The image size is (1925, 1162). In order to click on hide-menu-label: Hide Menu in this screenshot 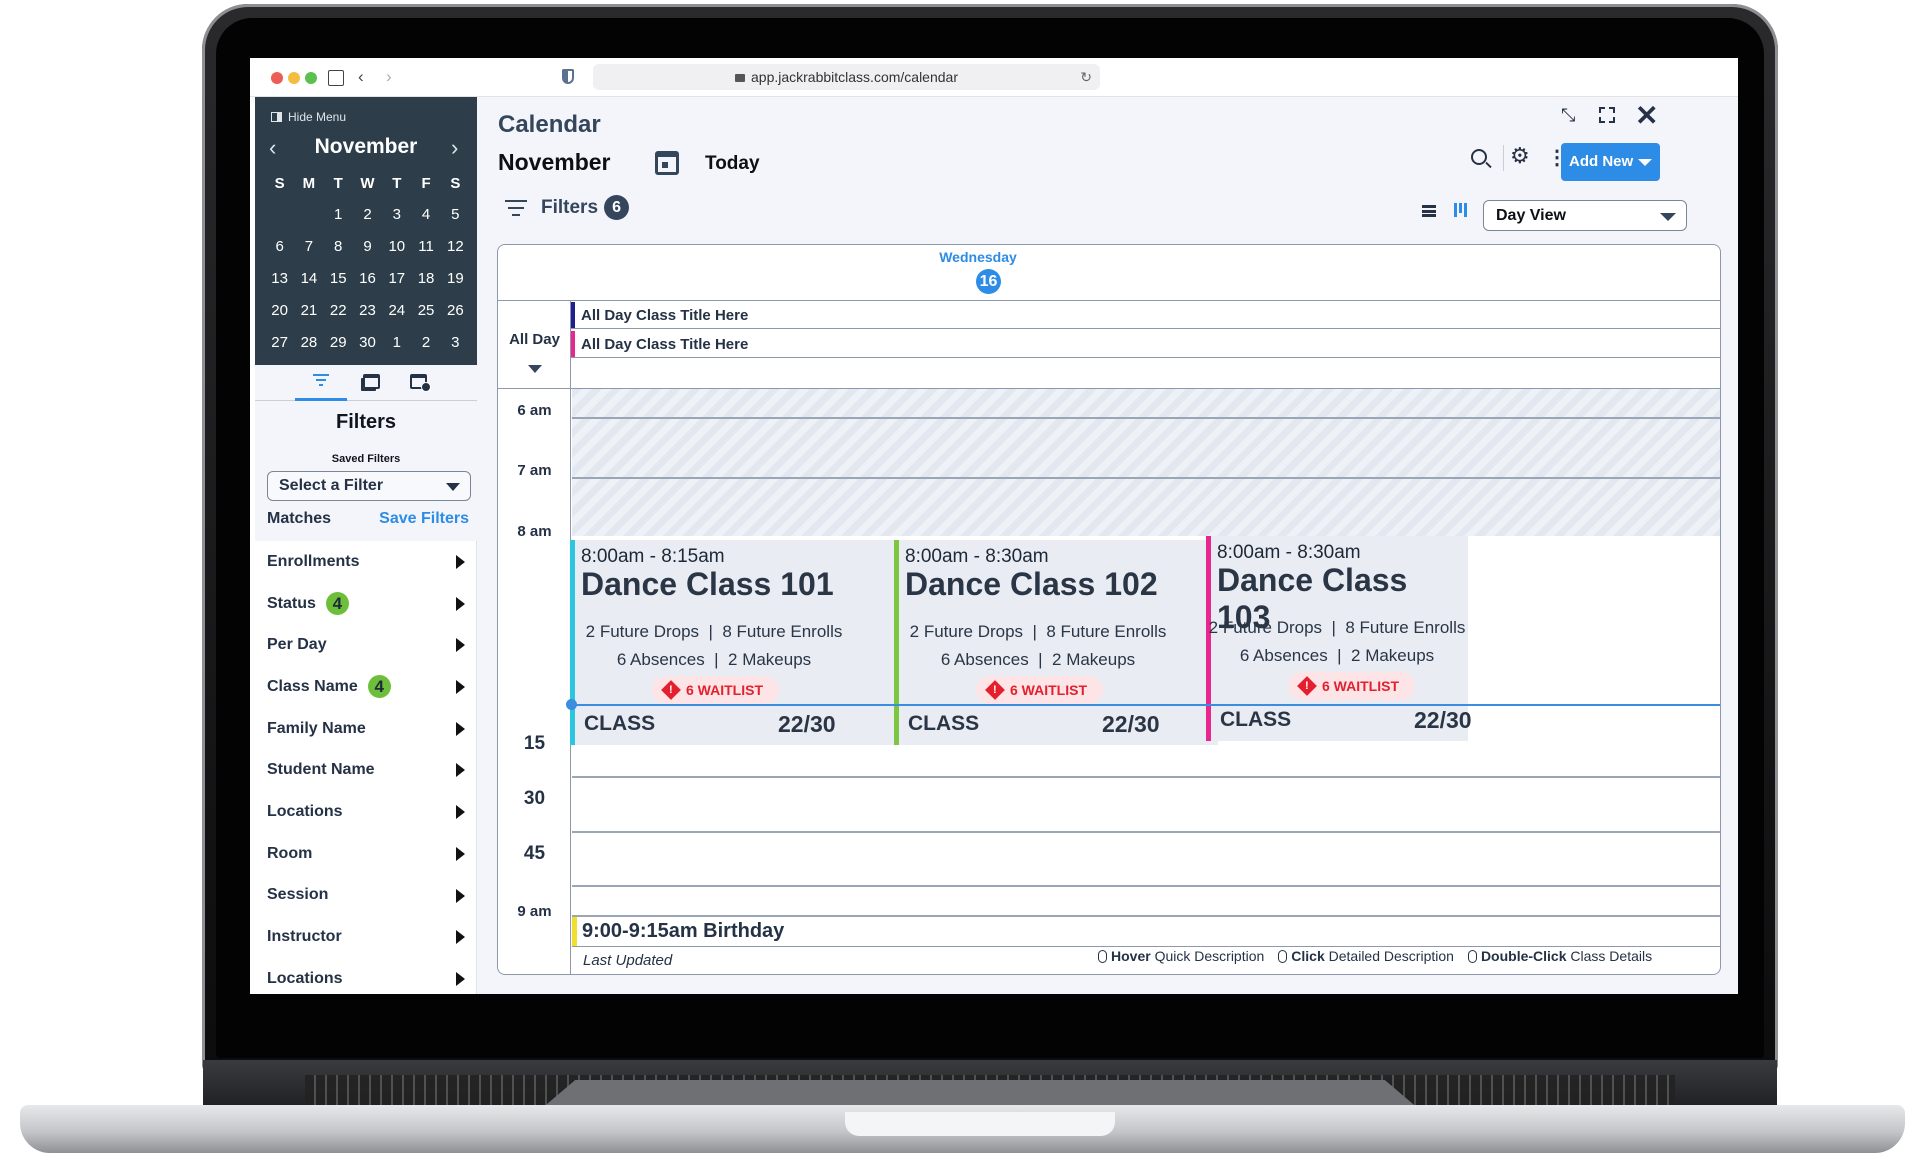, I will do `click(317, 117)`.